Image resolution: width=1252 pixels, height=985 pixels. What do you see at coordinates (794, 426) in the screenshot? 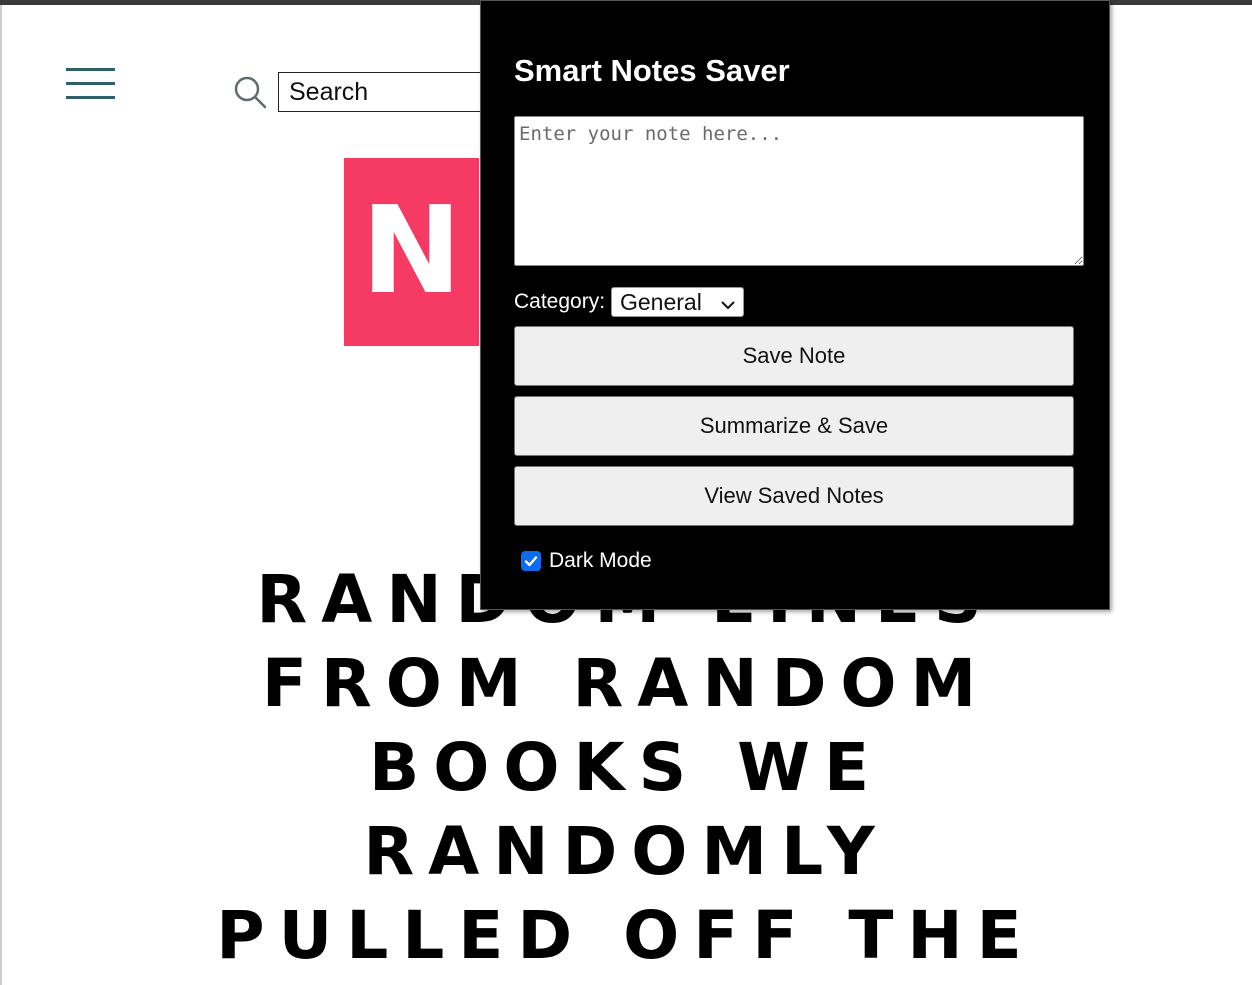
I see `summarize-save-button: Summarize & Save` at bounding box center [794, 426].